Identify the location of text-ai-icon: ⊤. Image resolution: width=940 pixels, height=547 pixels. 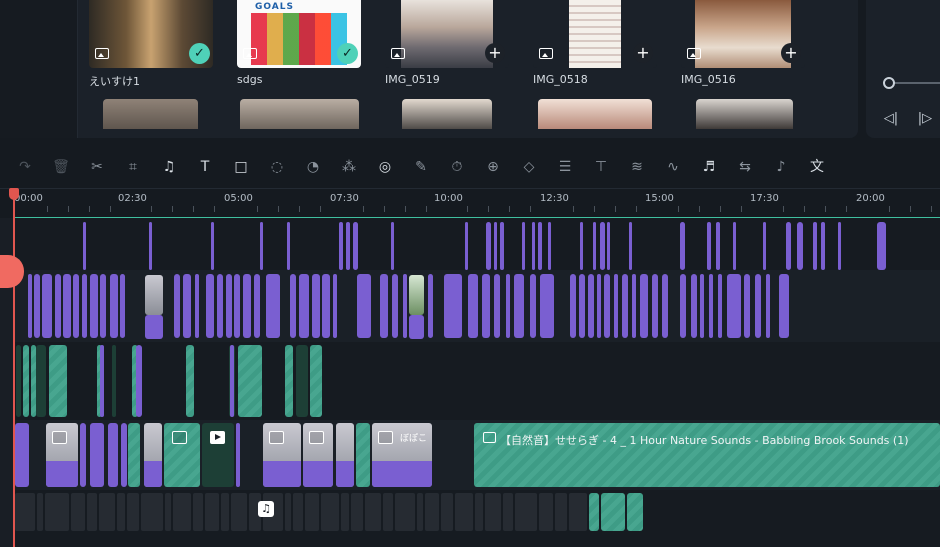
(601, 167).